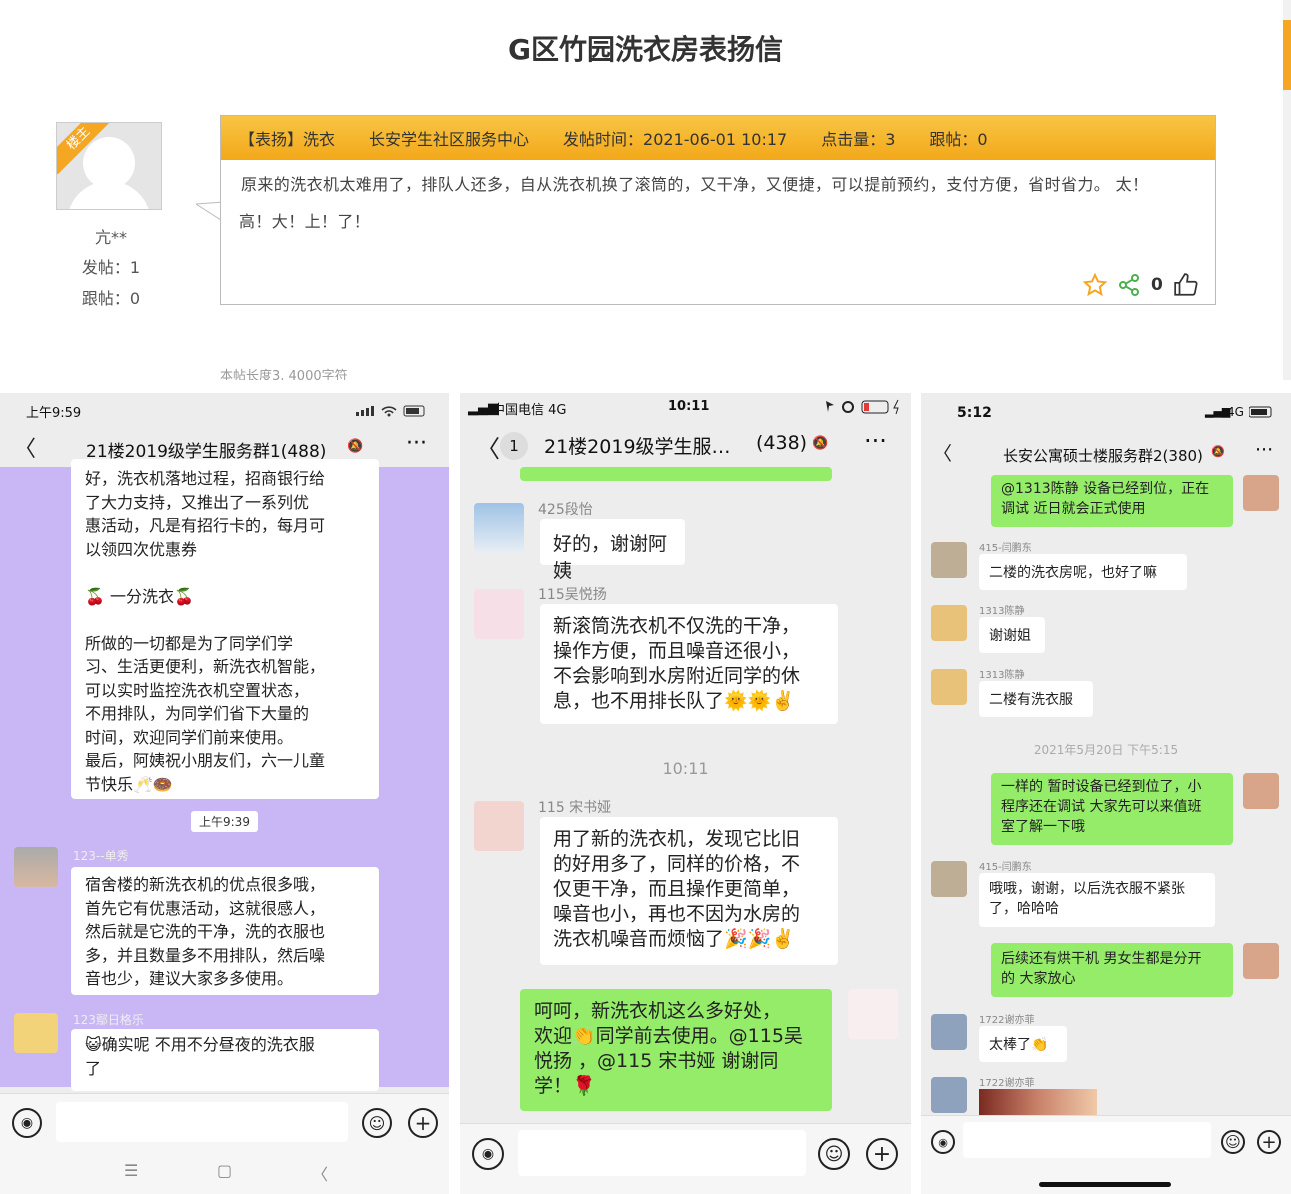 The width and height of the screenshot is (1291, 1194). Describe the element at coordinates (677, 839) in the screenshot. I see `message-line: 用了新的洗衣机，发现它比旧` at that location.